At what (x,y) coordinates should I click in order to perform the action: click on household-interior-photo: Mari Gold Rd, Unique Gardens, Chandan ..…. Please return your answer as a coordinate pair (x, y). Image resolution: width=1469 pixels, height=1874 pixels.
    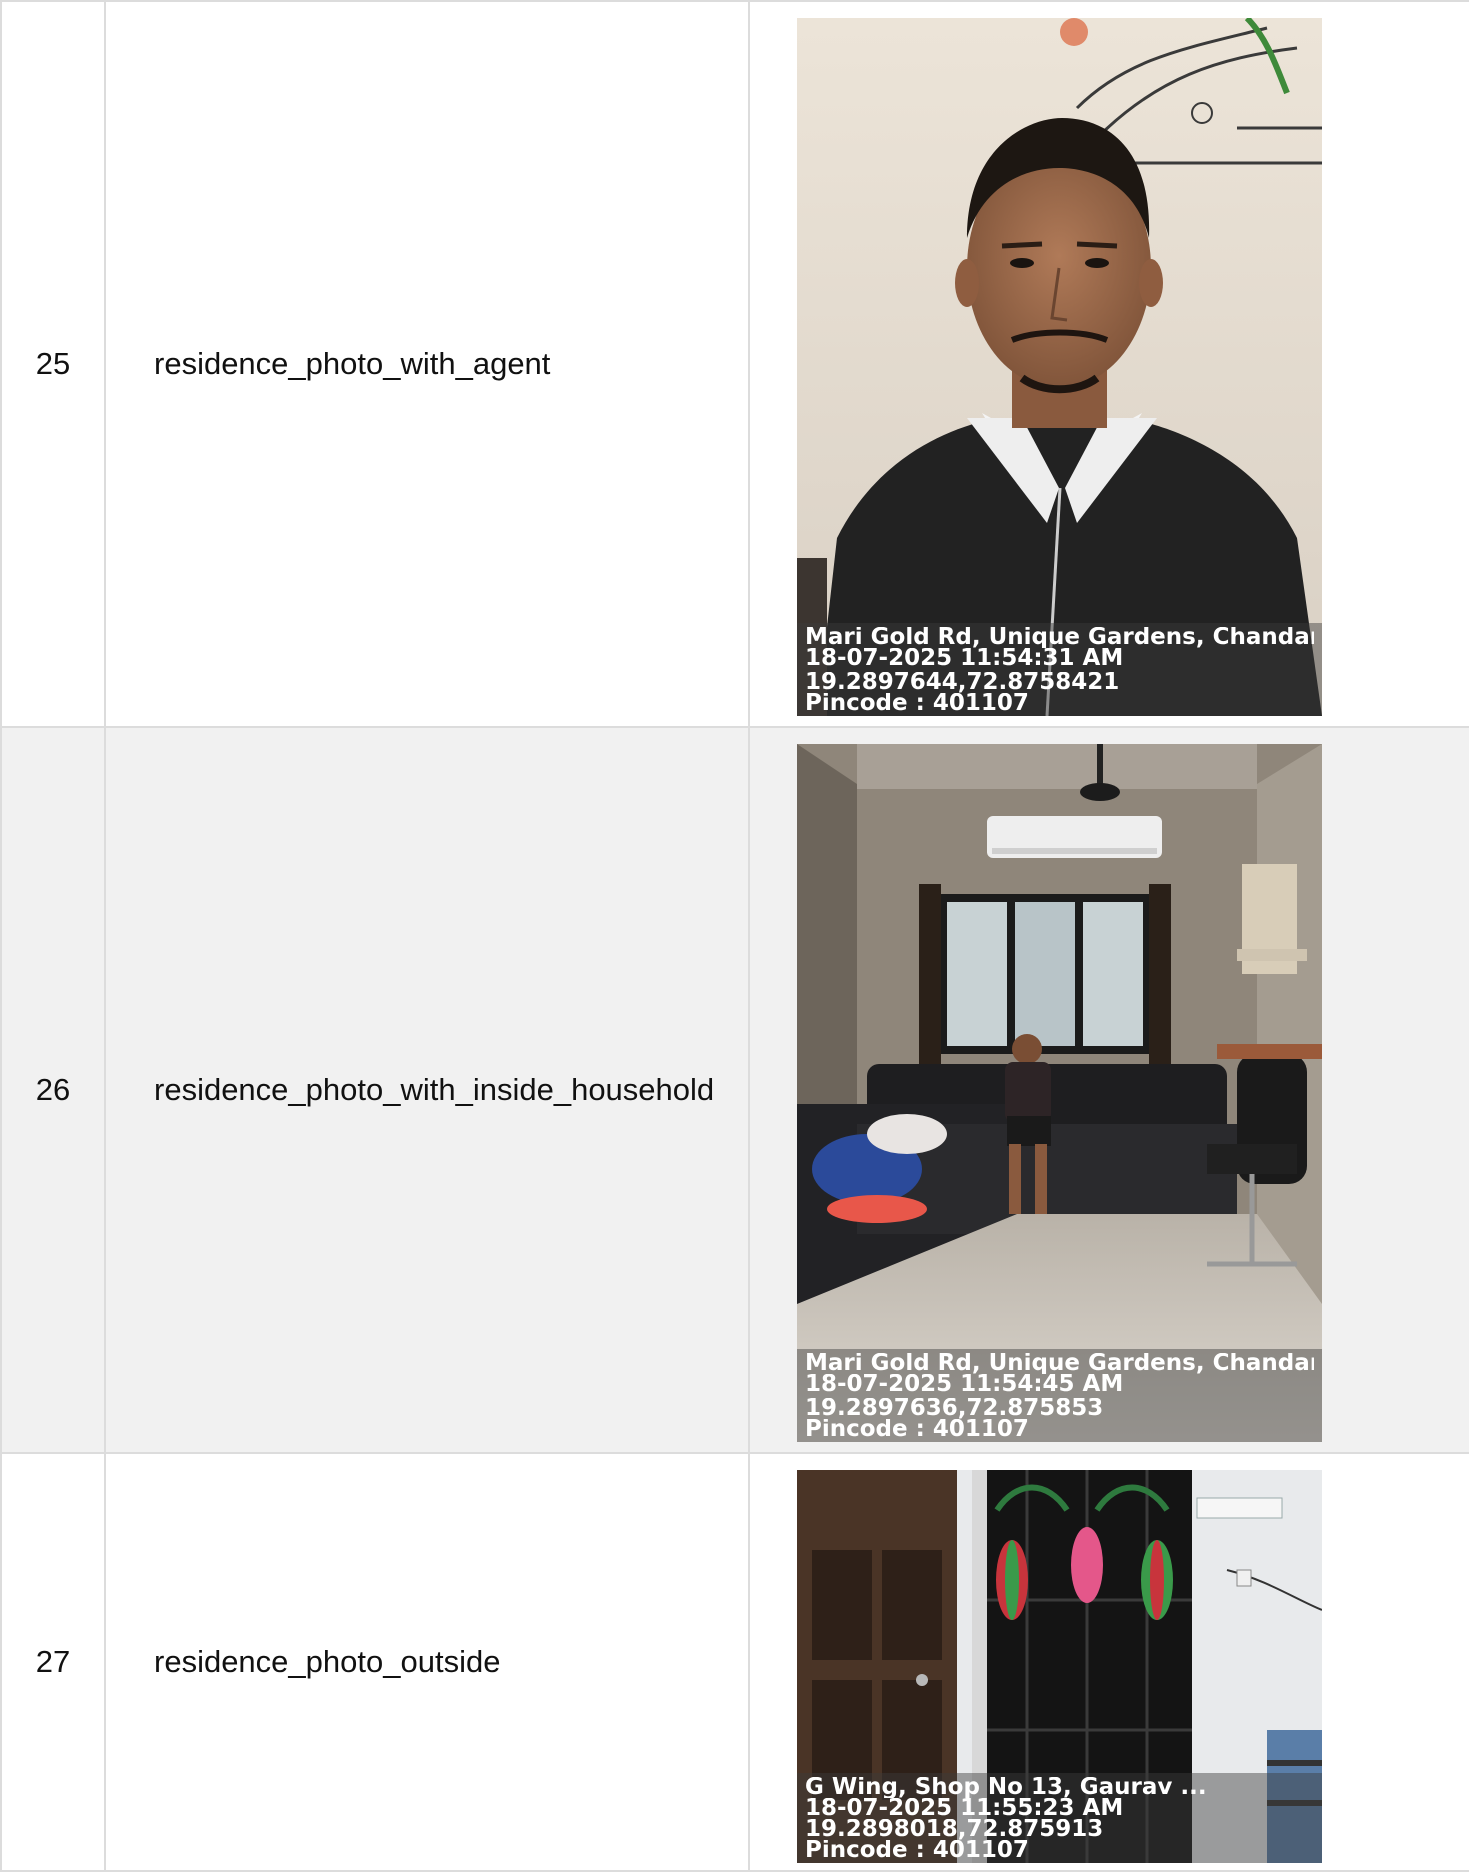
    Looking at the image, I should click on (1059, 1093).